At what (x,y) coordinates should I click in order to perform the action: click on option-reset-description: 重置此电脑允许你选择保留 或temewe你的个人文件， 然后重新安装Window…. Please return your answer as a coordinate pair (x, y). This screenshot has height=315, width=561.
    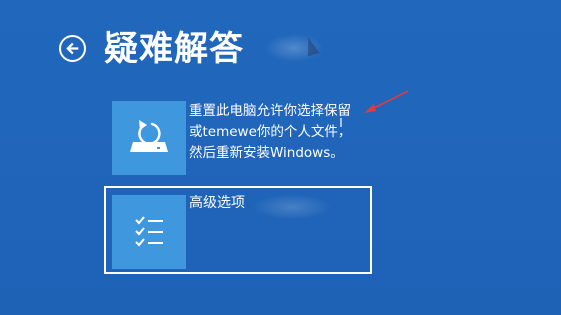
    Looking at the image, I should click on (324, 132).